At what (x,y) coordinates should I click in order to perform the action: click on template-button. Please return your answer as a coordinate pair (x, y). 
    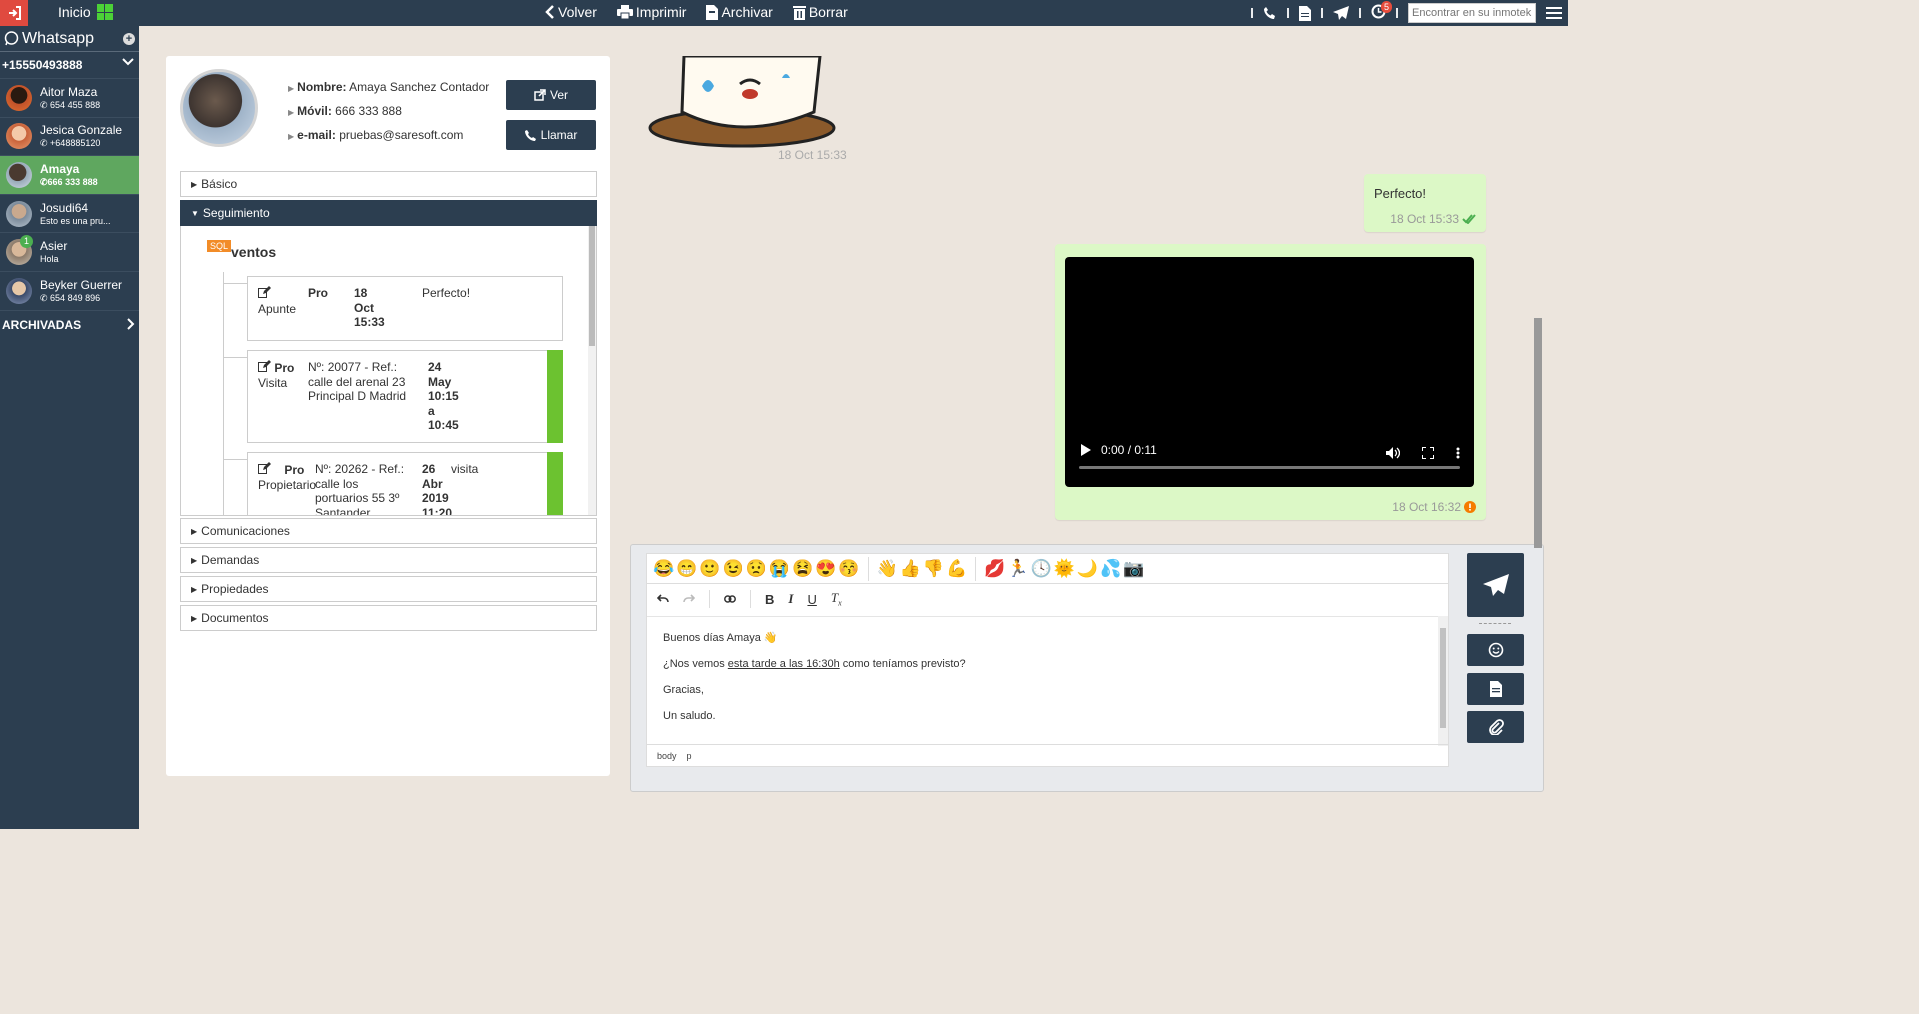
    Looking at the image, I should click on (1495, 689).